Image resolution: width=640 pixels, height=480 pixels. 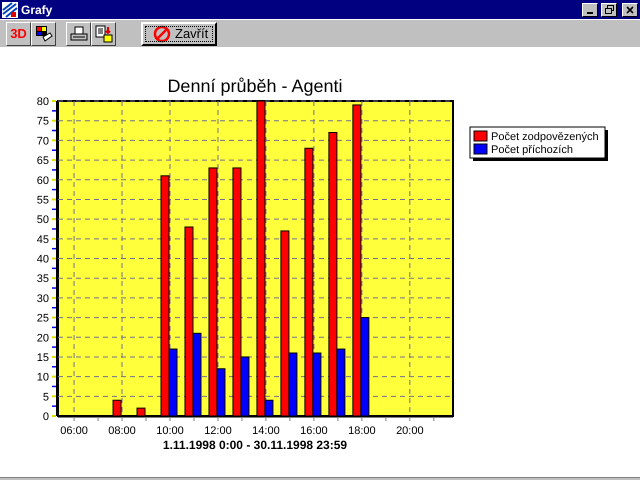 What do you see at coordinates (255, 445) in the screenshot?
I see `x-axis-label: 1.11.1998 0:00 - 30.11.1998 23:59` at bounding box center [255, 445].